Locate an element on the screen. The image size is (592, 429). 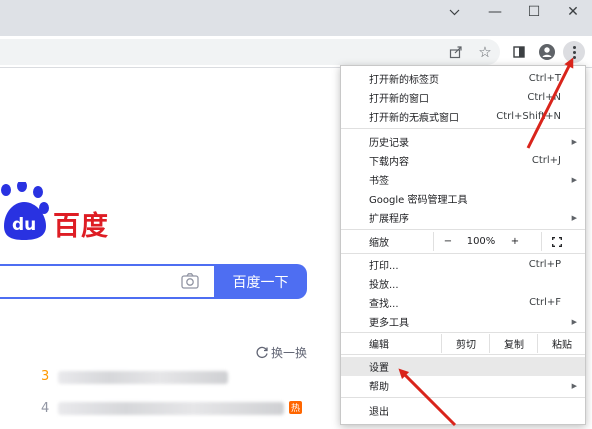
close-button: ✕ is located at coordinates (572, 12).